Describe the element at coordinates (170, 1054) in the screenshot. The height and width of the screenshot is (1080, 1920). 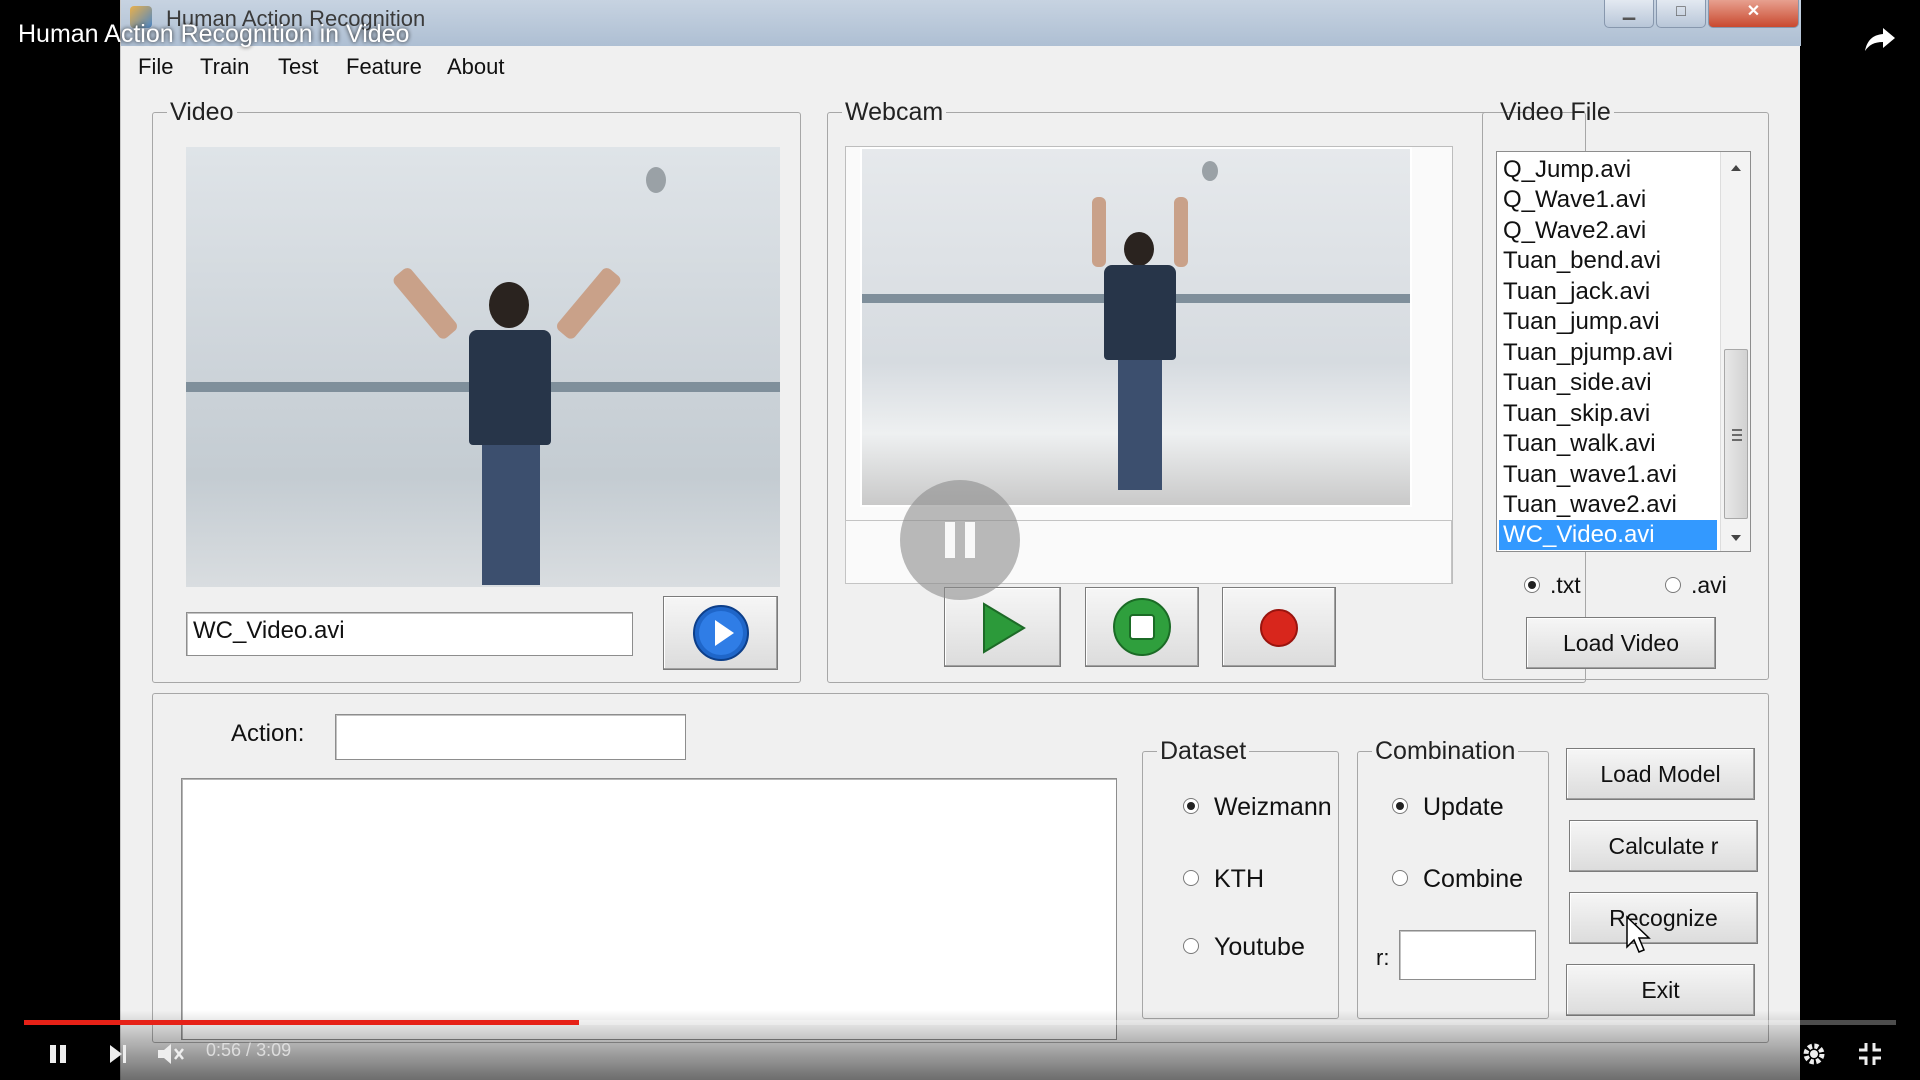
I see `volume-muted-icon` at that location.